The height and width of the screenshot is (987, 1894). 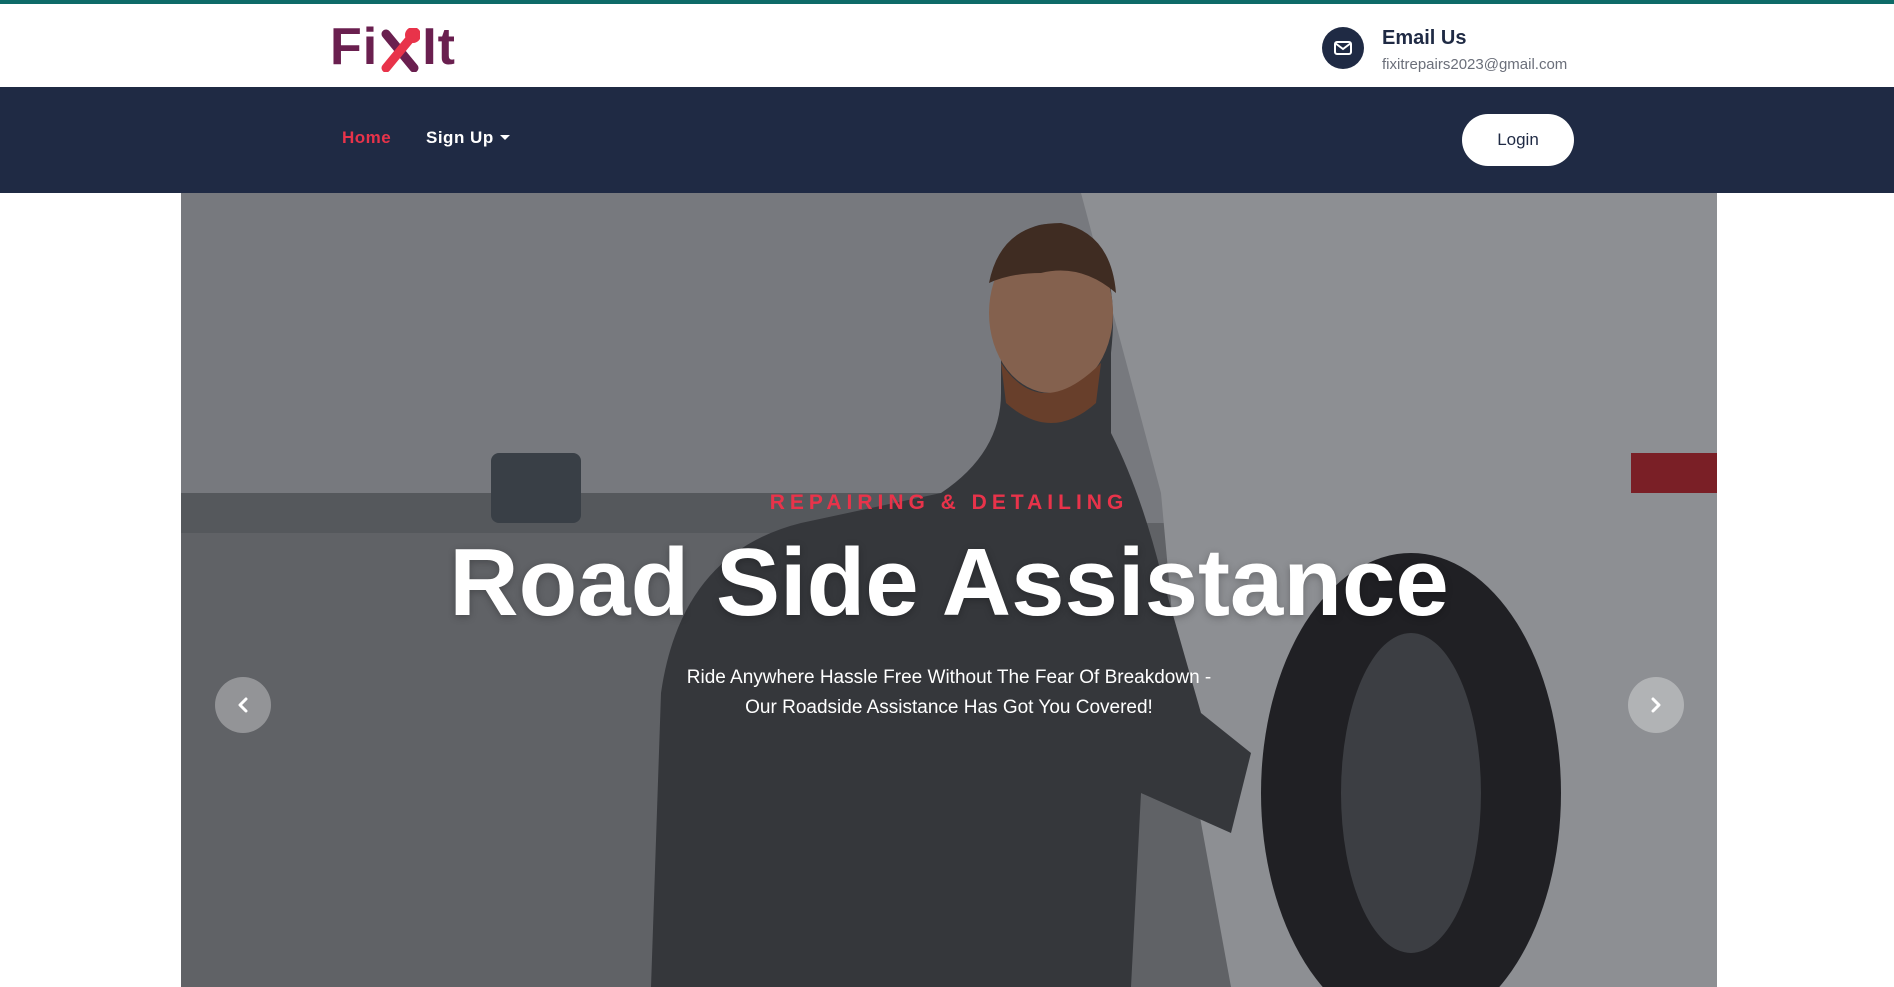 I want to click on login-button: Login, so click(x=1518, y=140).